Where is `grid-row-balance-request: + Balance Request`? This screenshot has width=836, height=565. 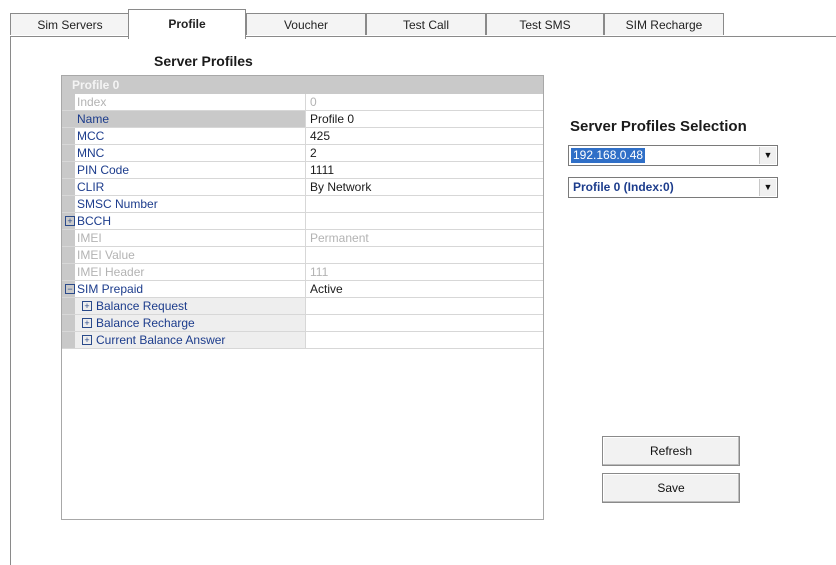
grid-row-balance-request: + Balance Request is located at coordinates (302, 306).